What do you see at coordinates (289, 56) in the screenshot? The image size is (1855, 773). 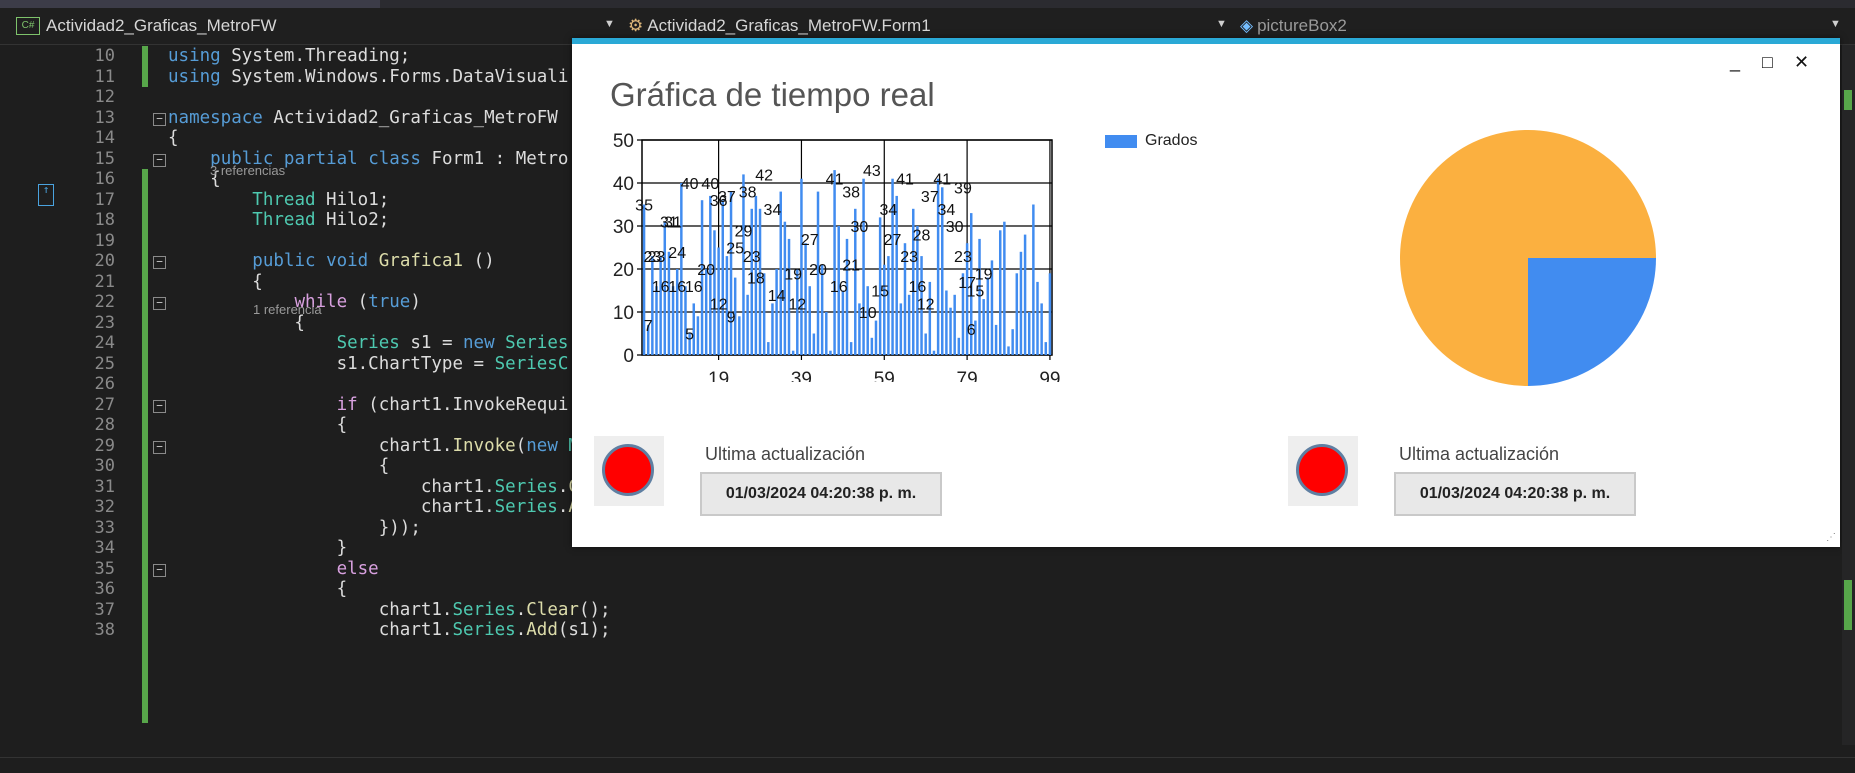 I see `code-line: using System.Threading;` at bounding box center [289, 56].